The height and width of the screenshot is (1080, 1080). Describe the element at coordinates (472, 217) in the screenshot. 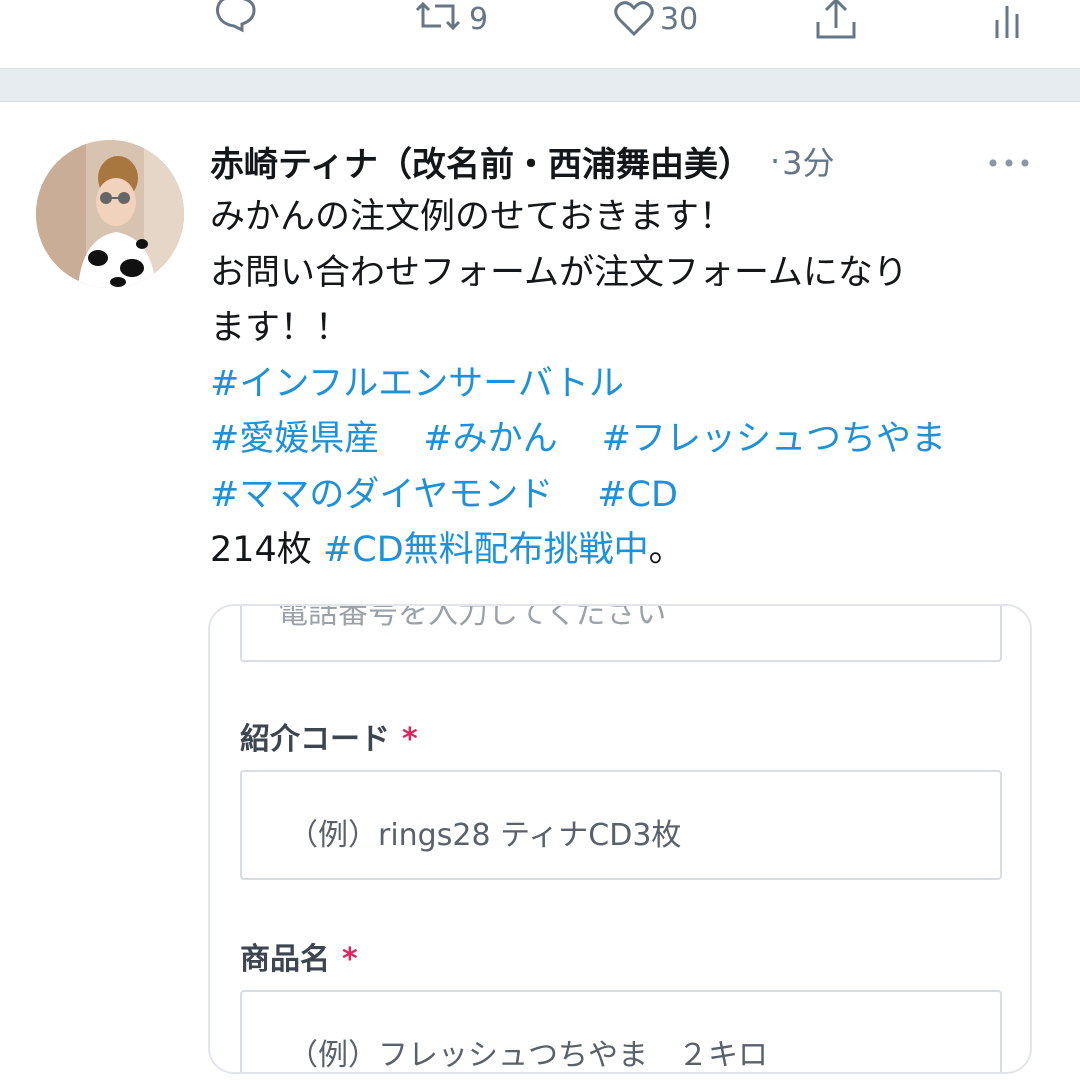

I see `tweet-line: みかんの注文例のせておきます！` at that location.